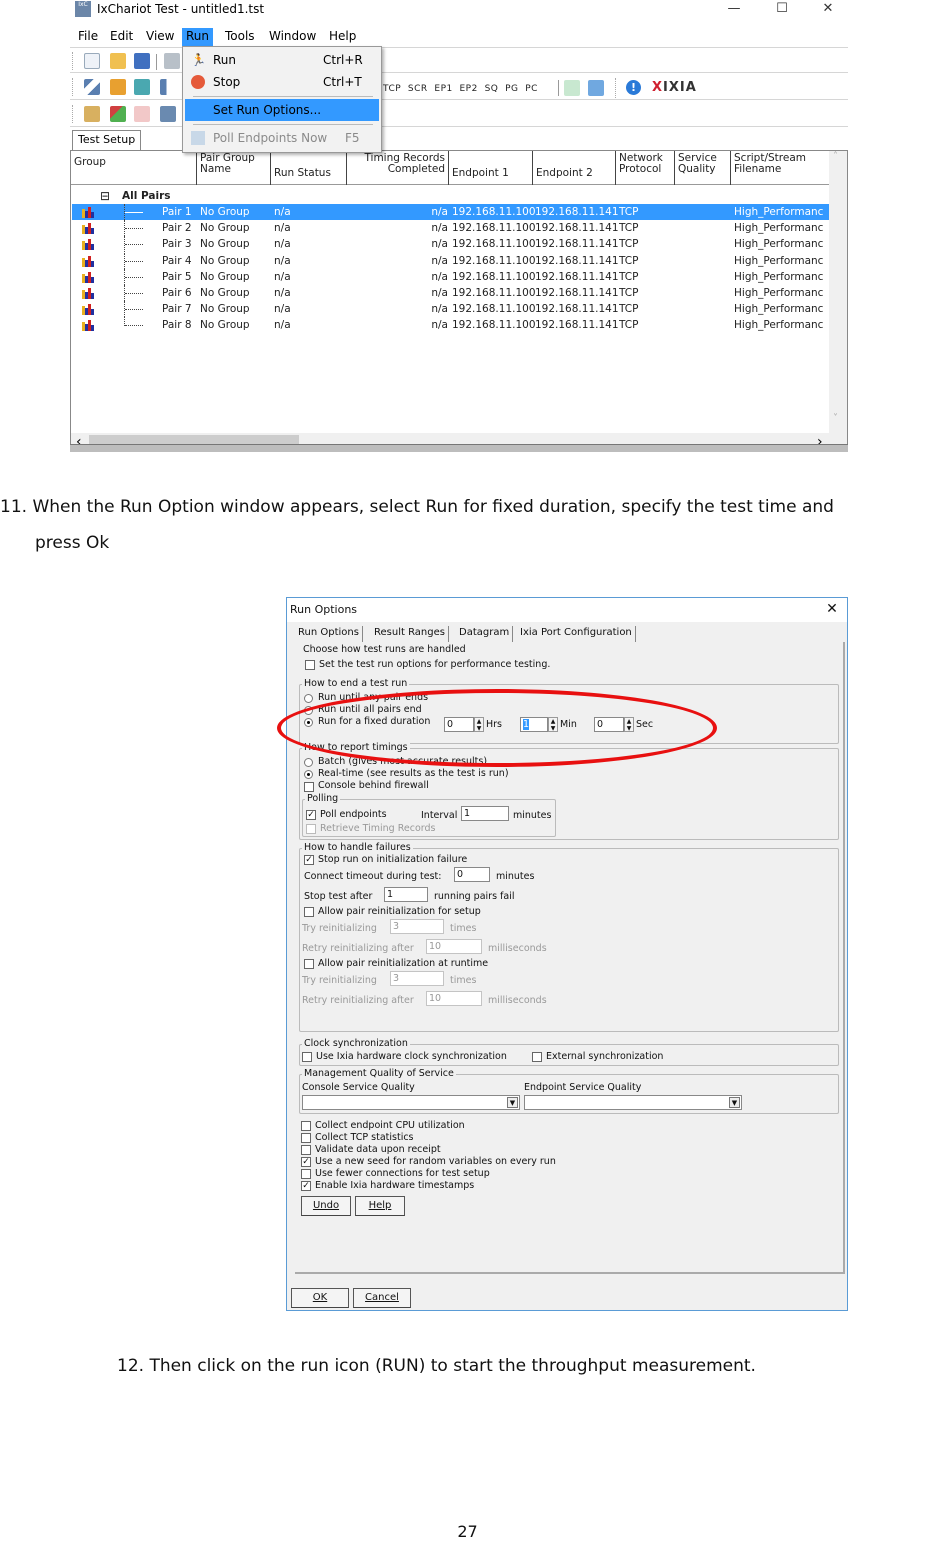 Image resolution: width=935 pixels, height=1544 pixels. What do you see at coordinates (307, 1057) in the screenshot?
I see `ixia-clock-sync-checkbox` at bounding box center [307, 1057].